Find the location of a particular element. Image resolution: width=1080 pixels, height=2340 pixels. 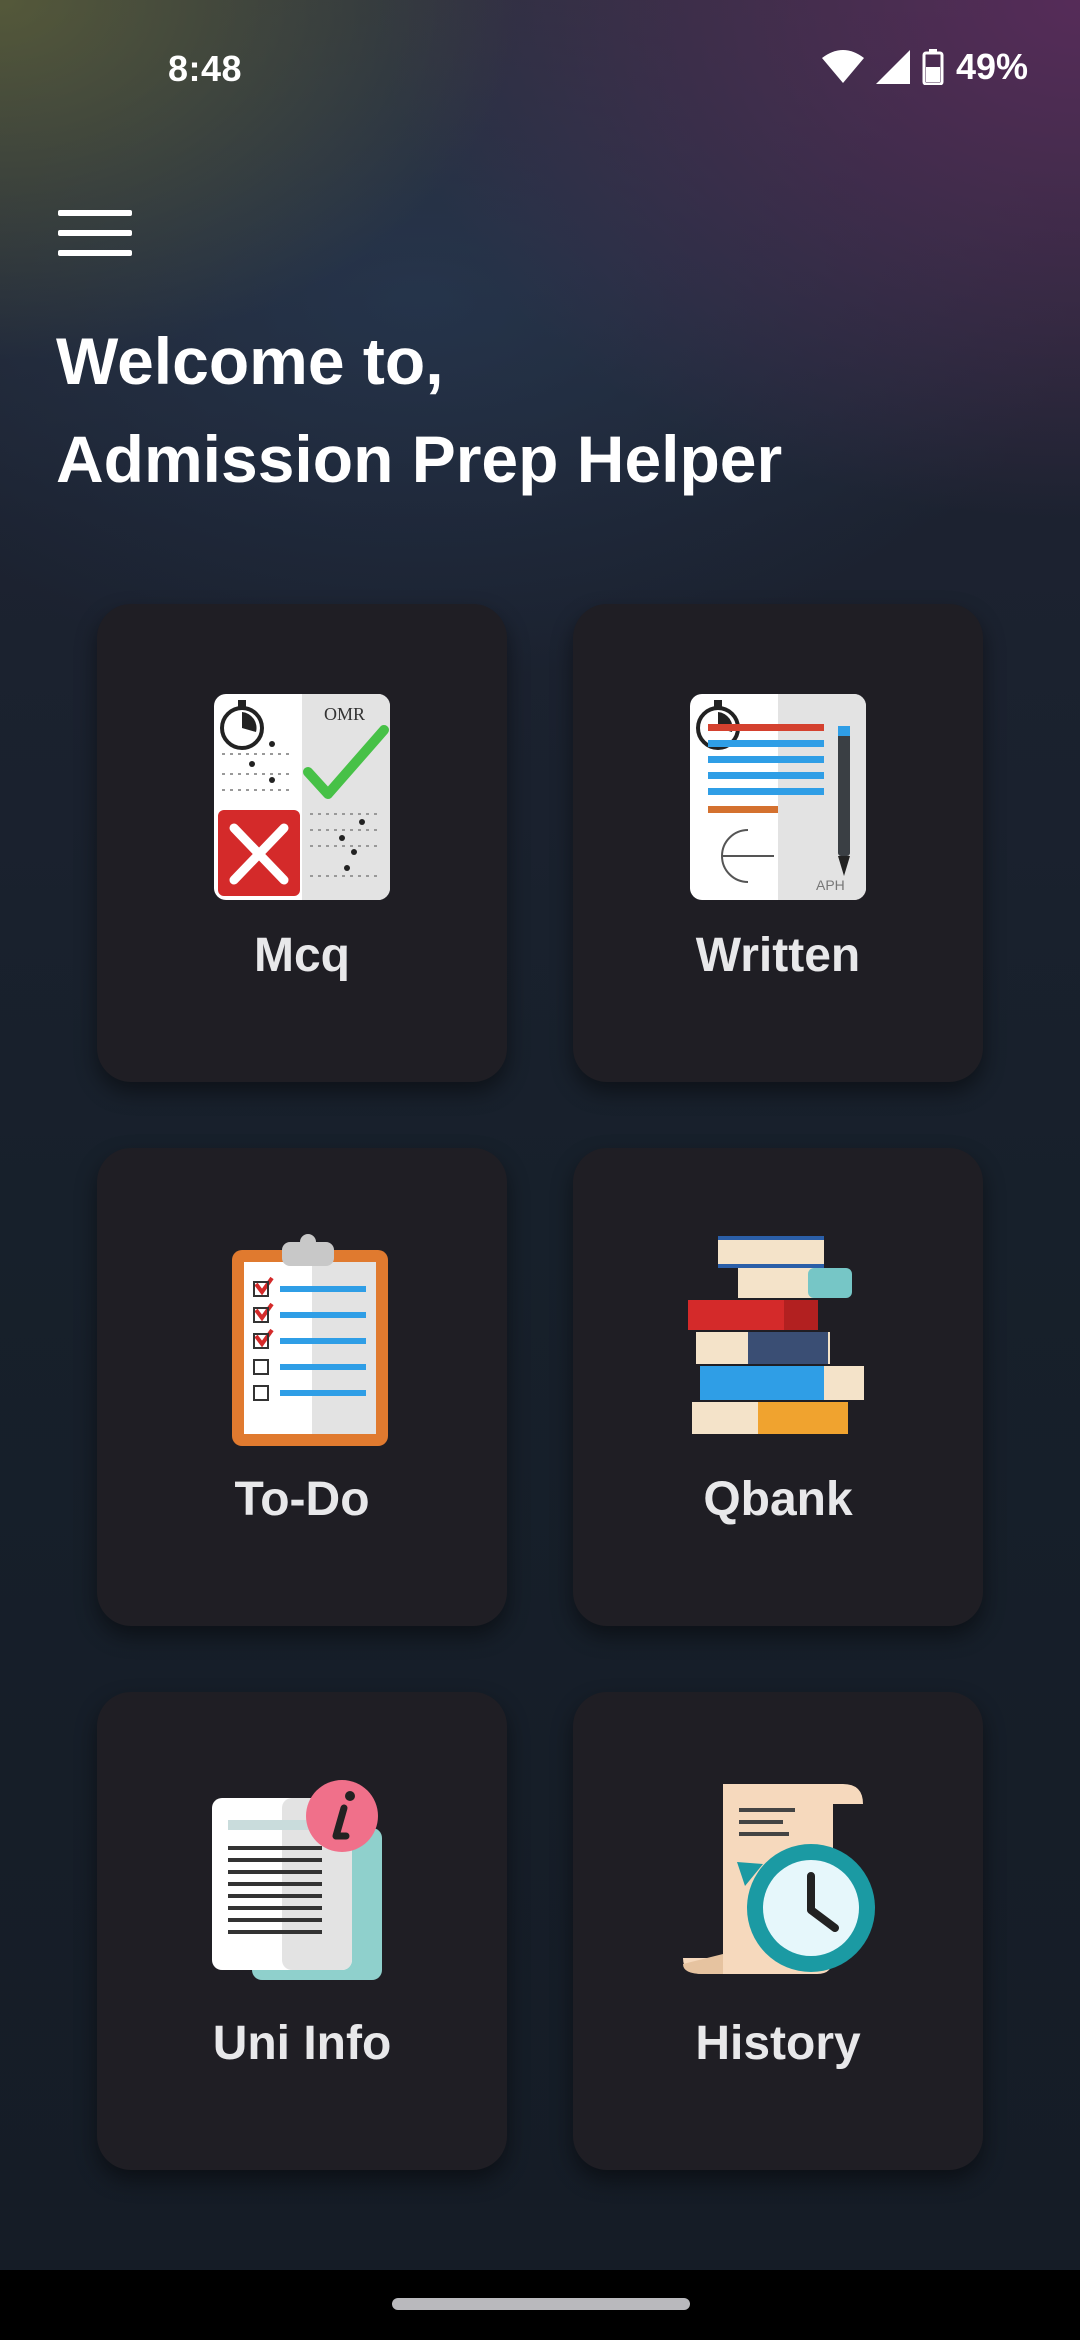

greeting-line-1: Welcome to, is located at coordinates (250, 361).